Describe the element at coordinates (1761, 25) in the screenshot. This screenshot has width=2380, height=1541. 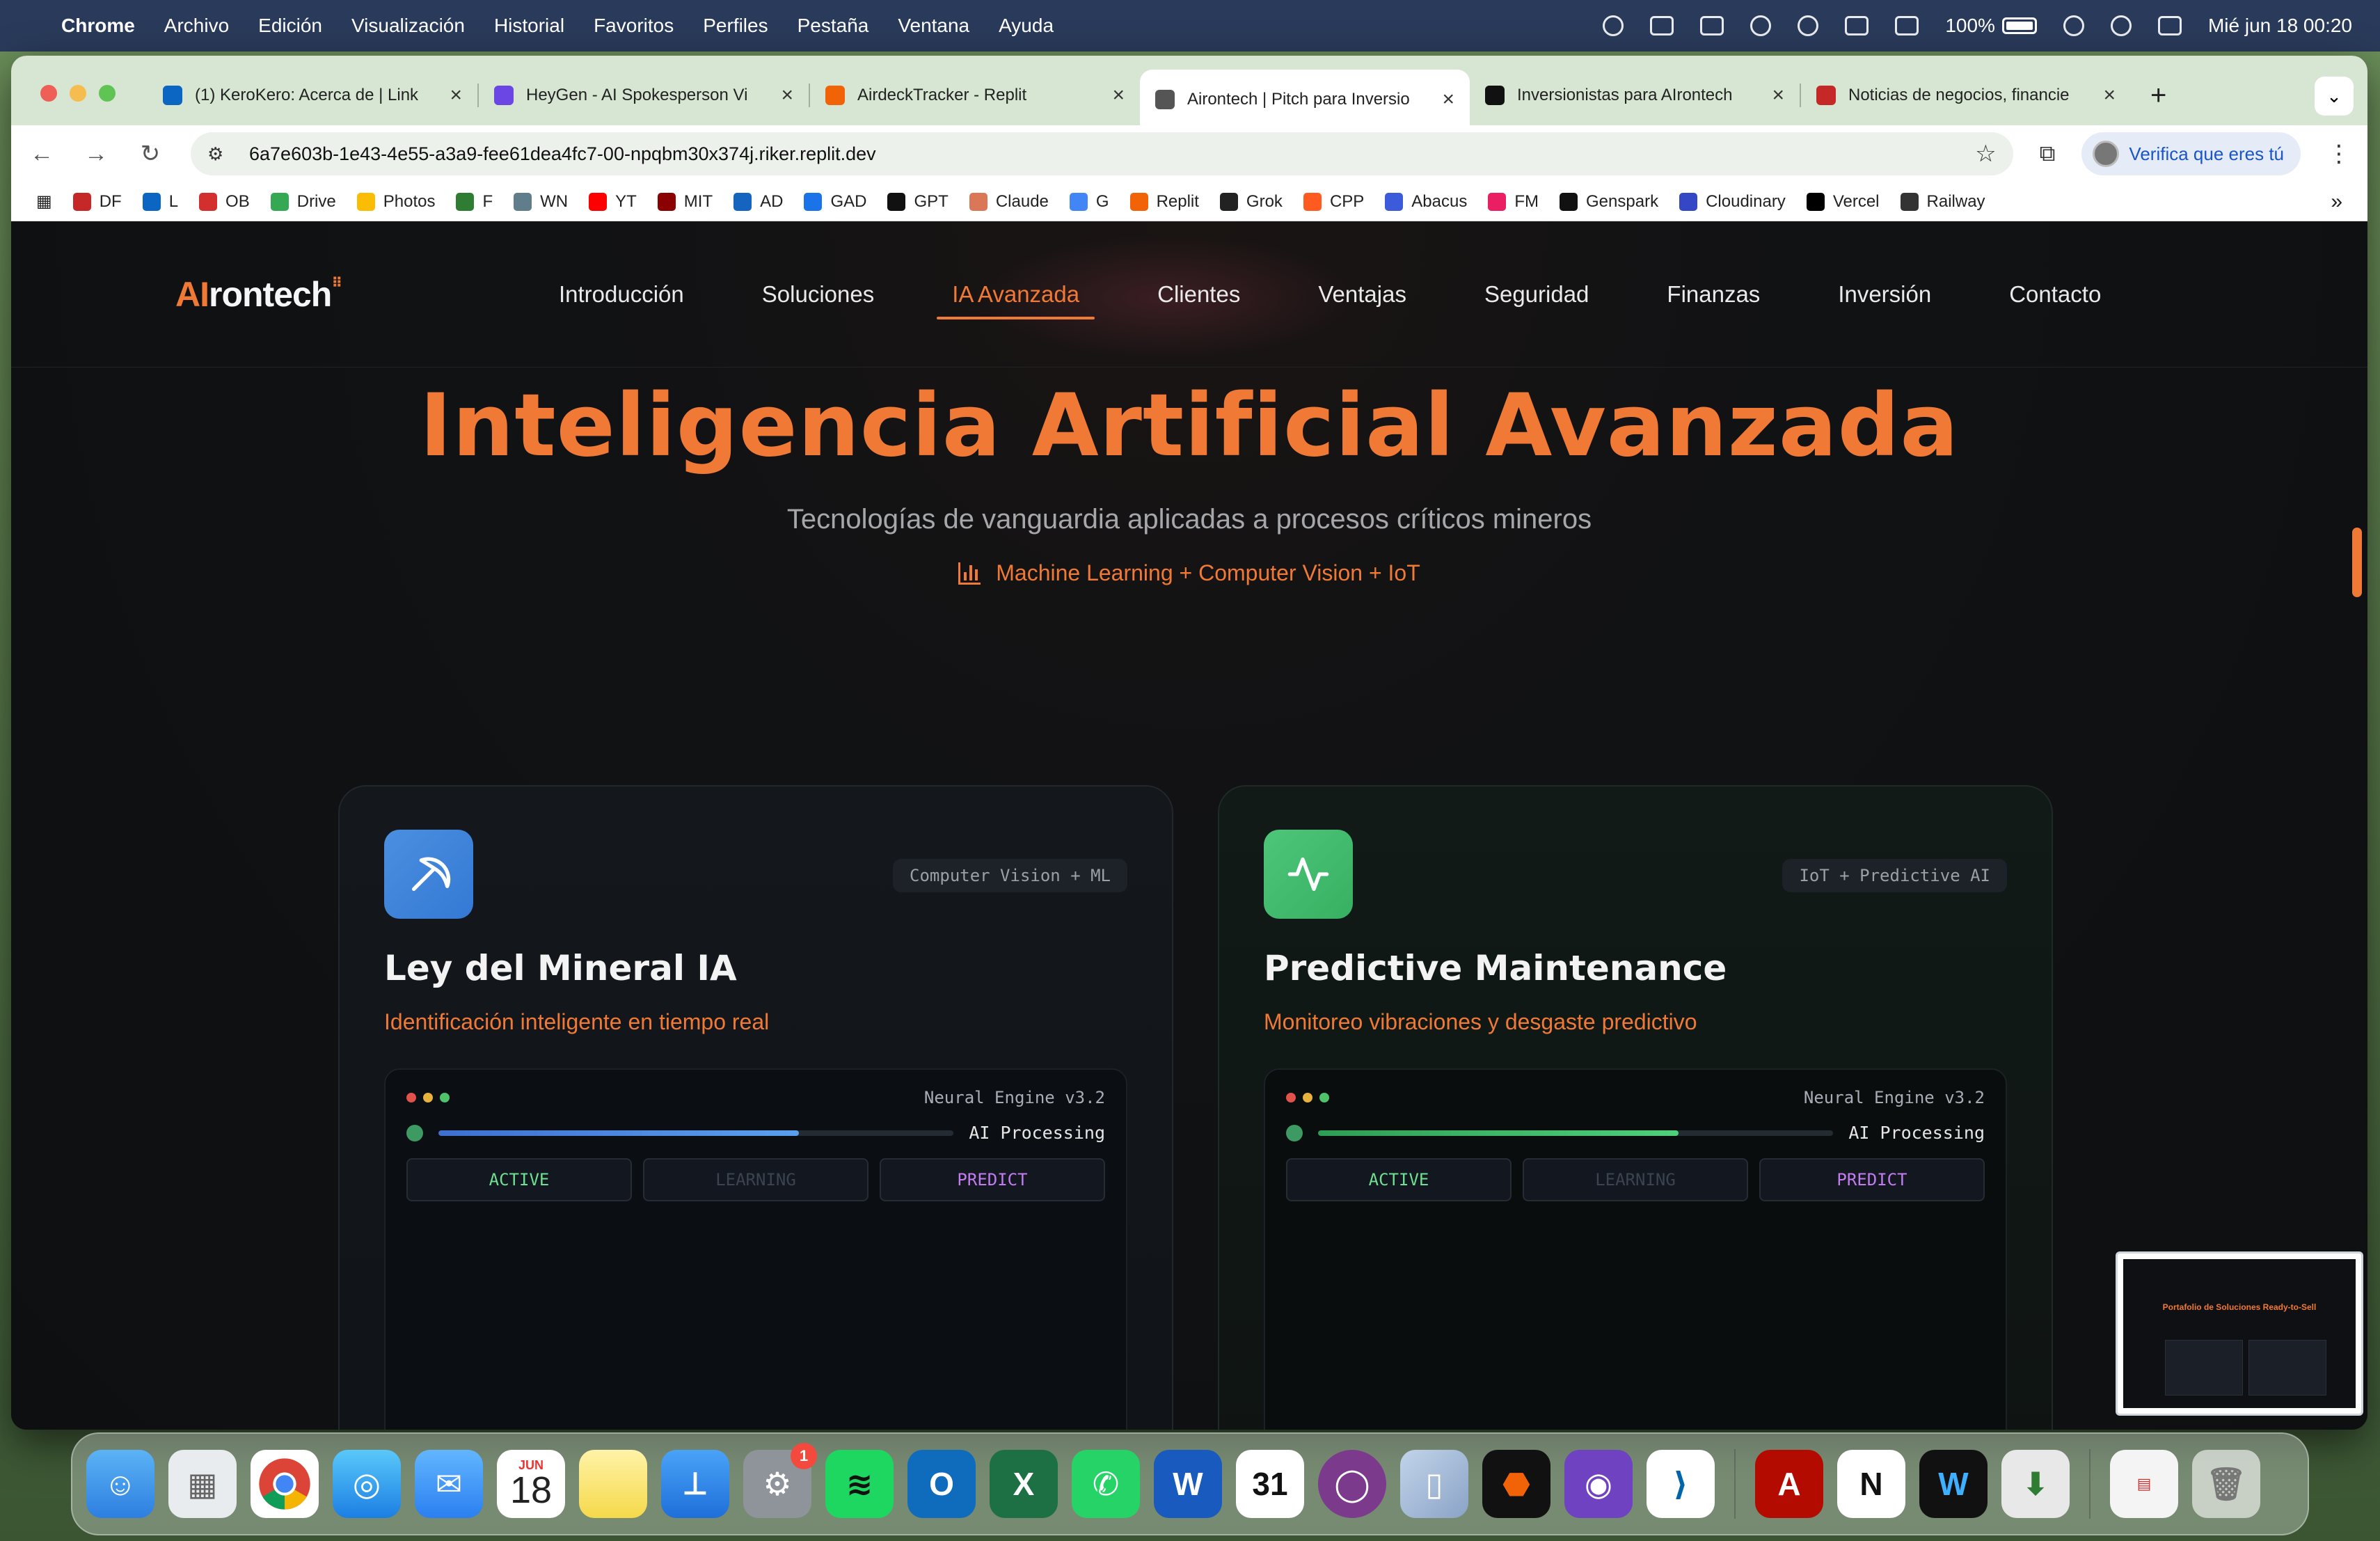
I see `play-icon` at that location.